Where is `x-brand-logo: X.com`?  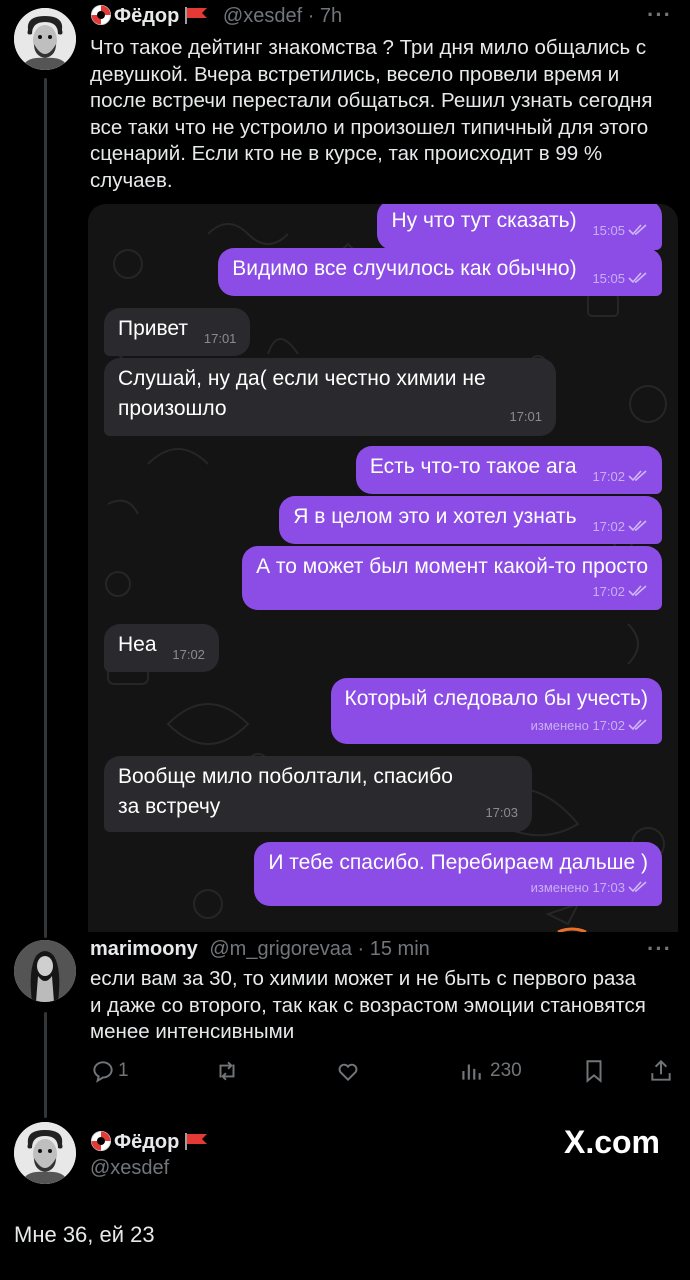 x-brand-logo: X.com is located at coordinates (611, 1142).